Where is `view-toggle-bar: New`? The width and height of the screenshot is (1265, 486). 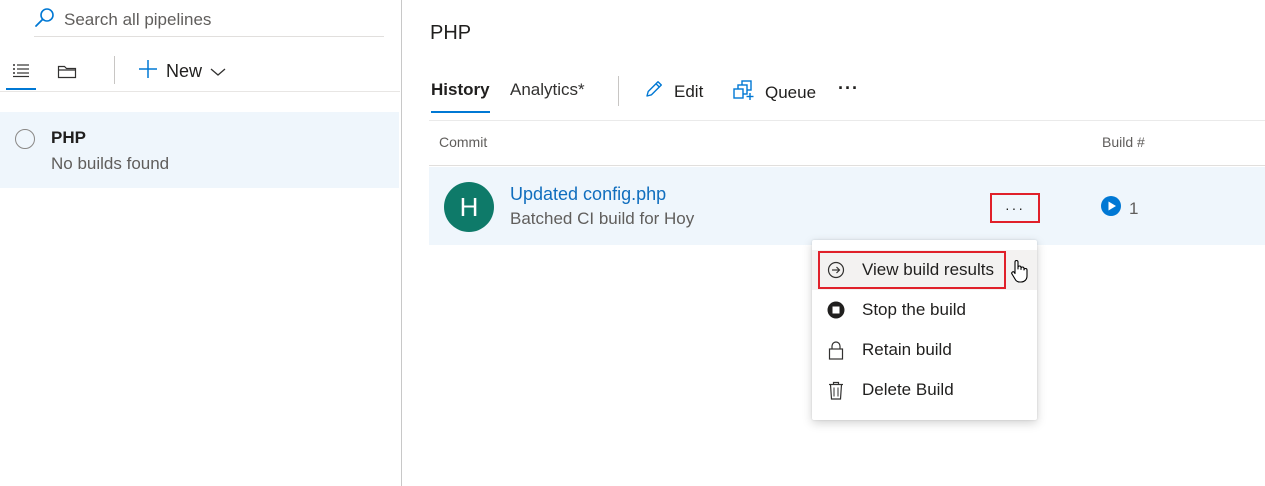
view-toggle-bar: New is located at coordinates (200, 72).